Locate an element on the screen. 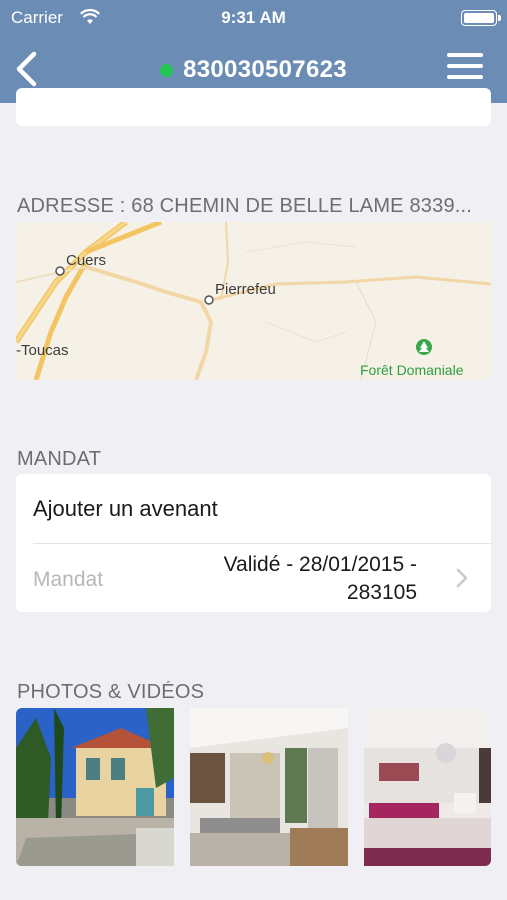 This screenshot has width=507, height=900. battery-icon is located at coordinates (481, 18).